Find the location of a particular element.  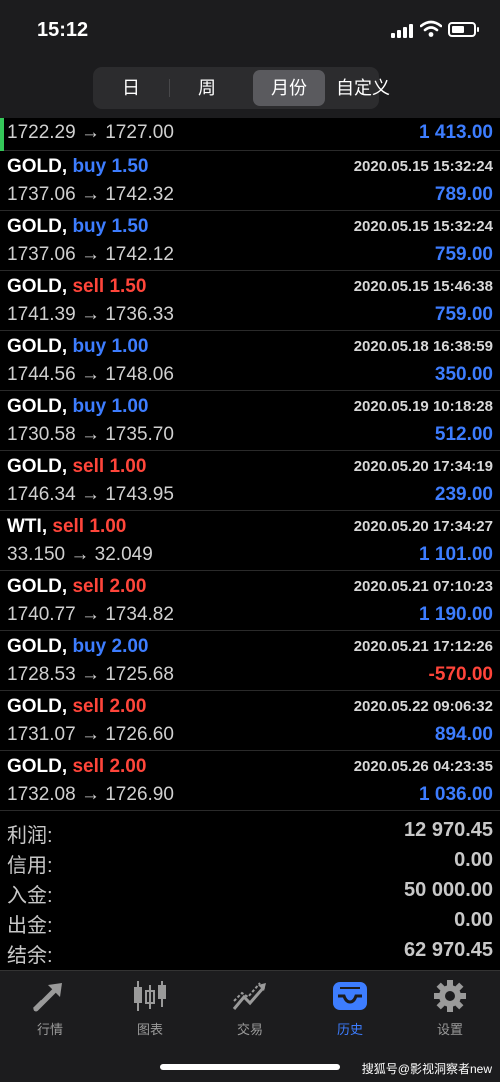

summary-row: 信用: 0.00 is located at coordinates (250, 861).